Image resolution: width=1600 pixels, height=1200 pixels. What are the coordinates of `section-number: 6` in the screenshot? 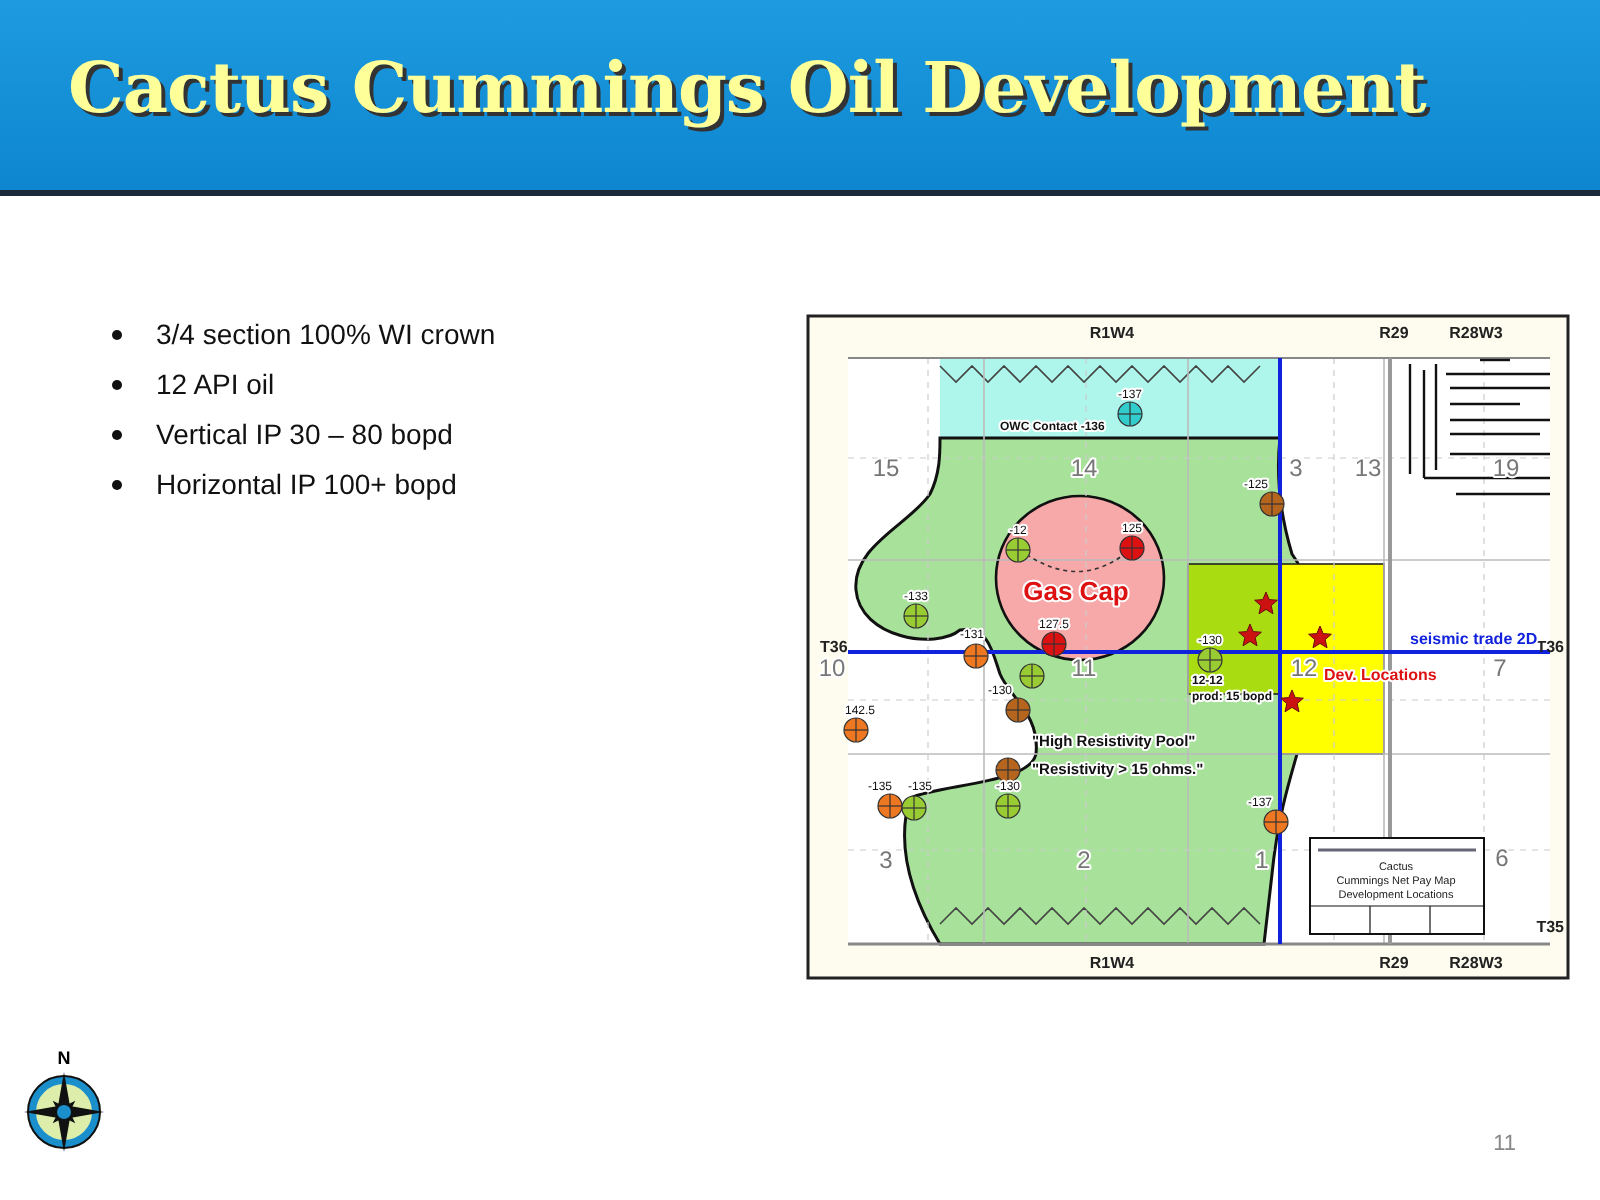 It's located at (1502, 858).